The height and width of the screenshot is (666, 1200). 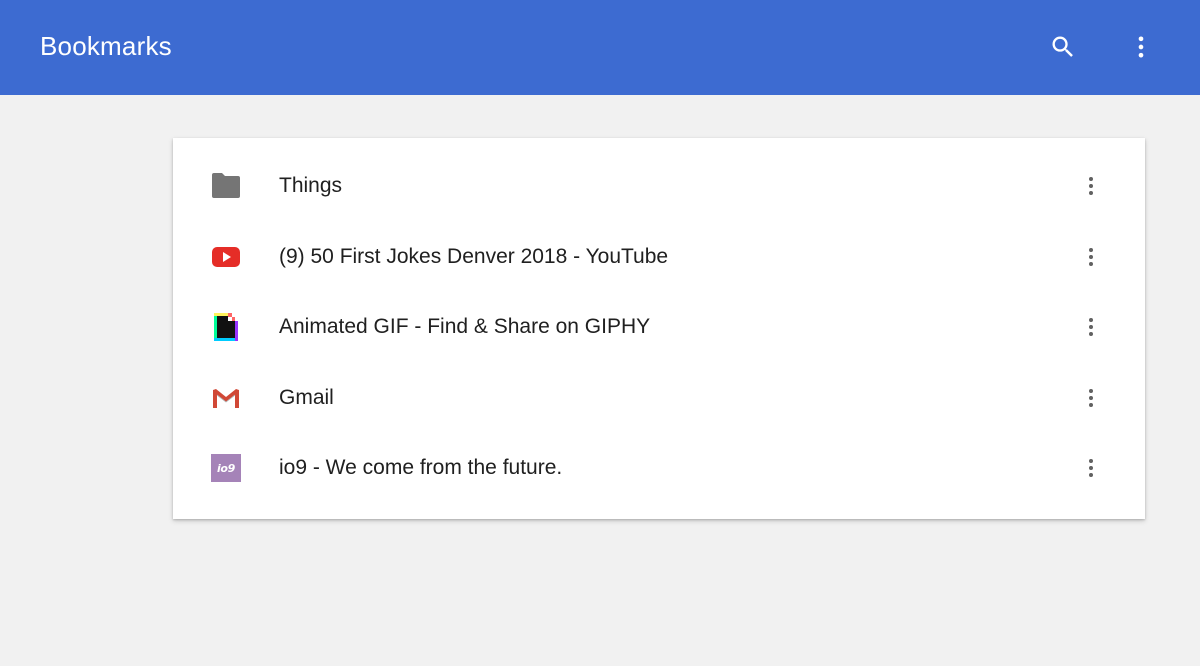 What do you see at coordinates (600, 47) in the screenshot?
I see `app-bar: Bookmarks` at bounding box center [600, 47].